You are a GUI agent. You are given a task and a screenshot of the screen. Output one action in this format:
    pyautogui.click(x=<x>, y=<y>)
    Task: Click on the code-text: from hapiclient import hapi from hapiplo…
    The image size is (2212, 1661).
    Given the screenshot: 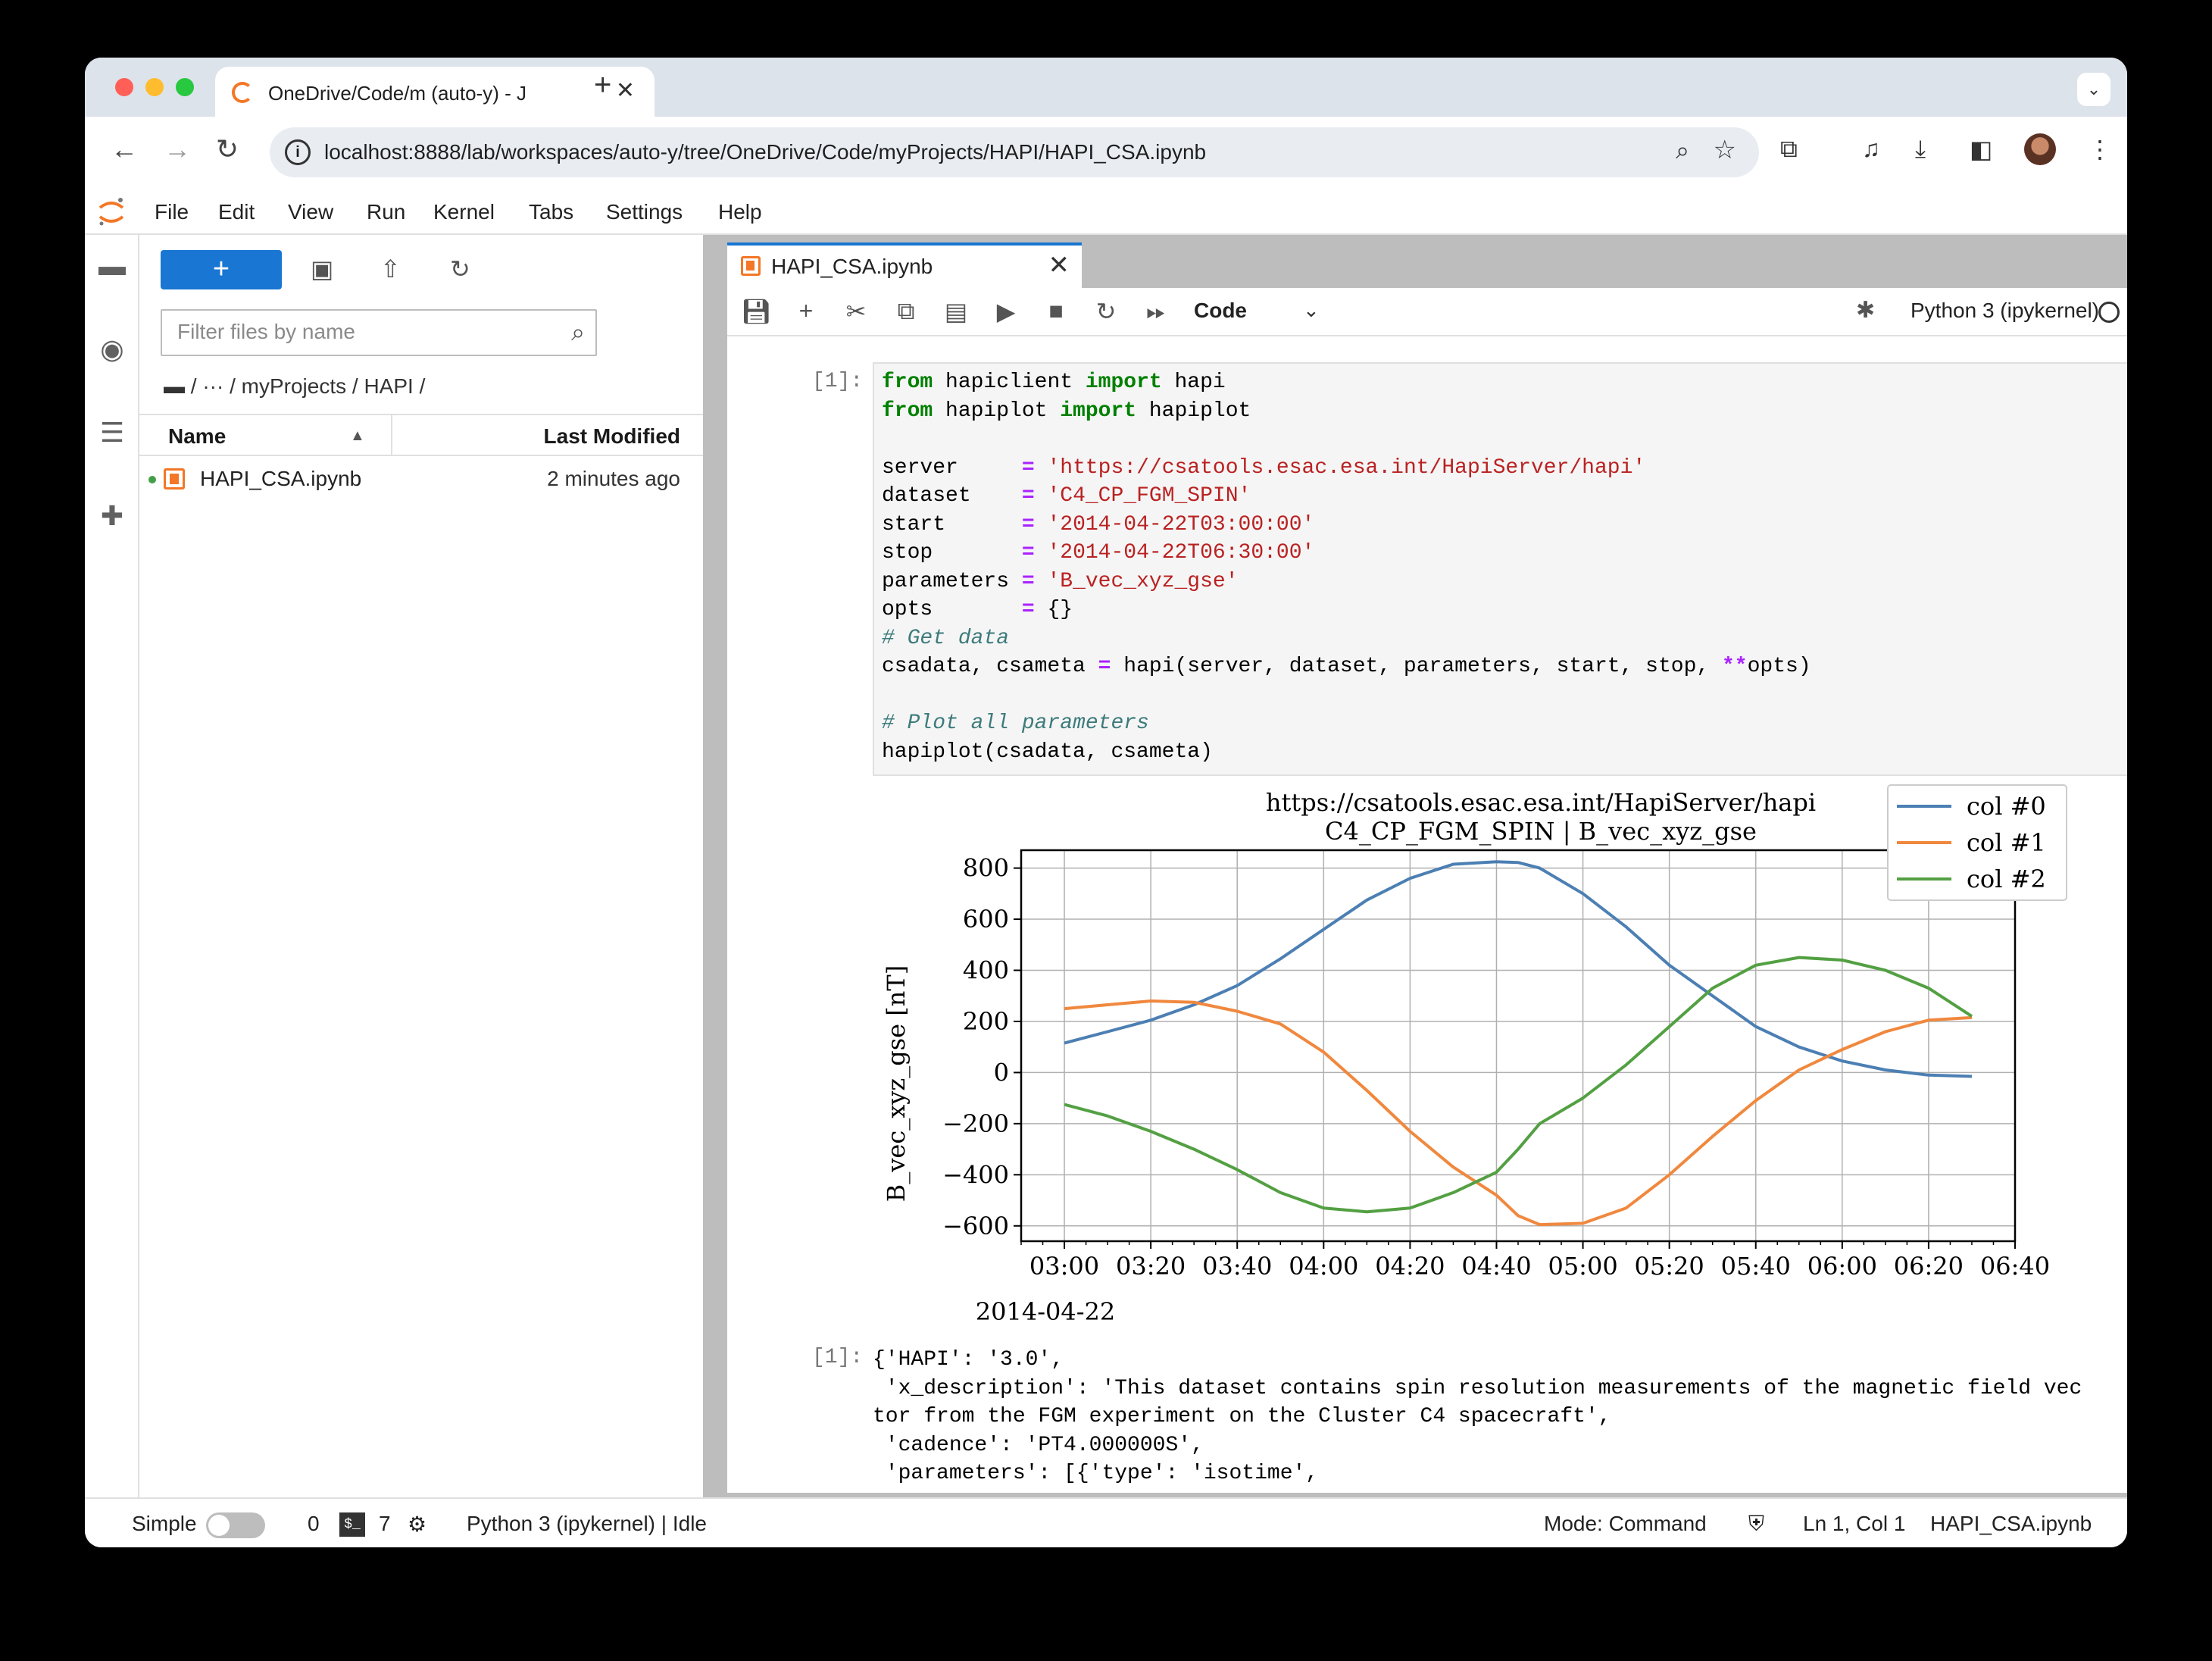 What is the action you would take?
    pyautogui.click(x=1347, y=567)
    